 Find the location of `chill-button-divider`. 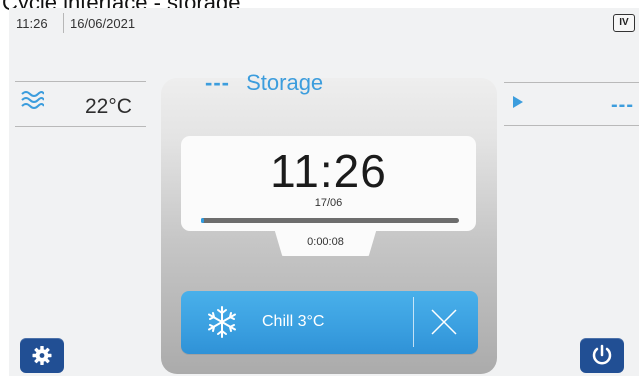

chill-button-divider is located at coordinates (413, 322).